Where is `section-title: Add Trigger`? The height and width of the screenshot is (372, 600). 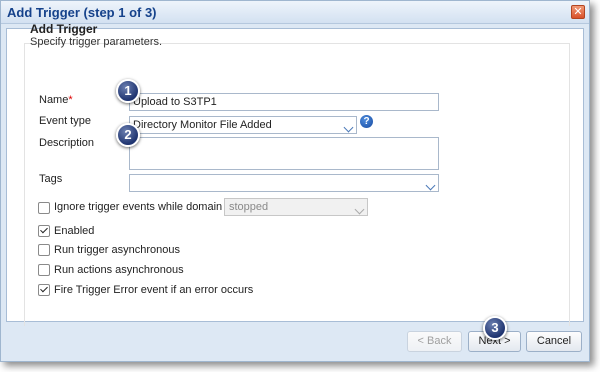 section-title: Add Trigger is located at coordinates (64, 29).